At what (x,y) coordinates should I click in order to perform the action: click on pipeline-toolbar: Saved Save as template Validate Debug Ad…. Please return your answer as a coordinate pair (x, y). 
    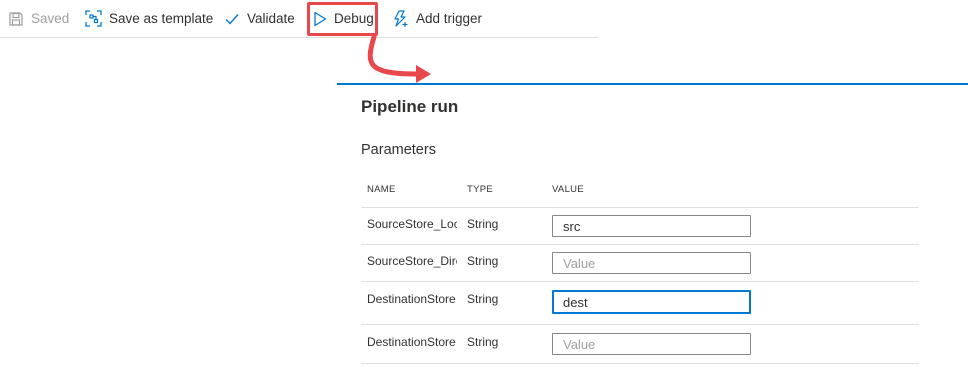
    Looking at the image, I should click on (299, 19).